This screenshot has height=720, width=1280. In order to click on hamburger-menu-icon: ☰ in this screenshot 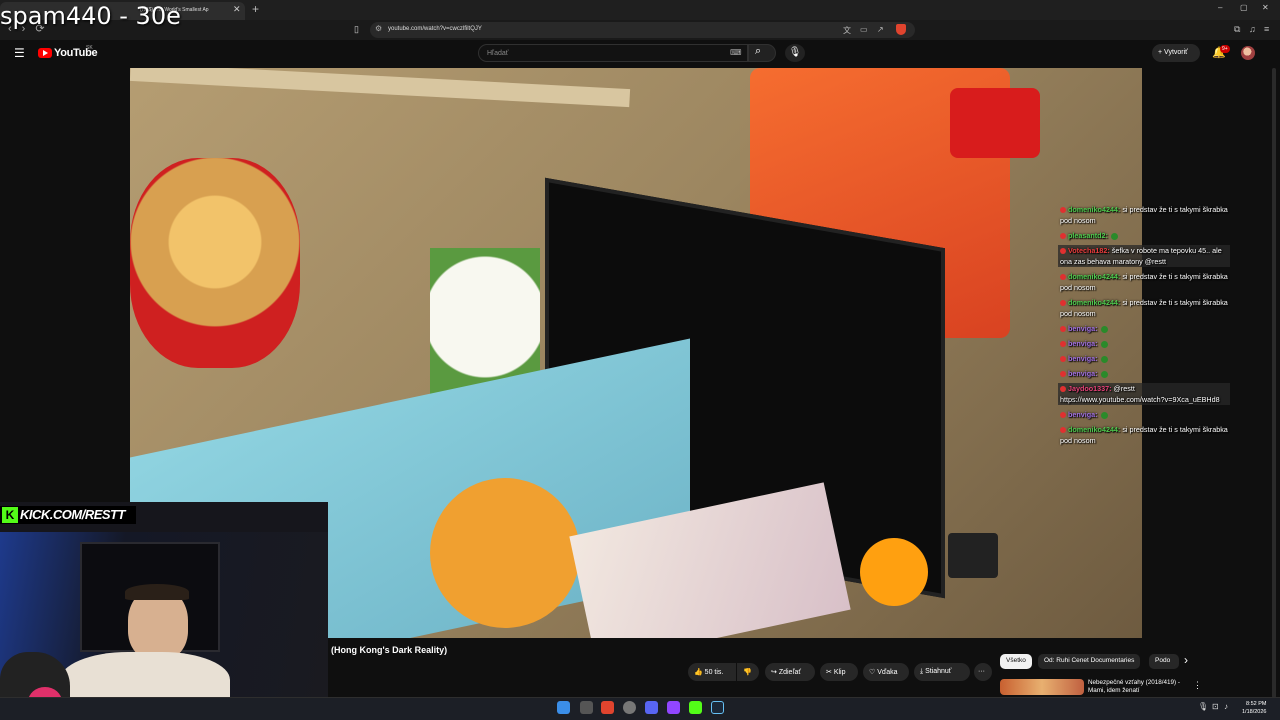, I will do `click(19, 53)`.